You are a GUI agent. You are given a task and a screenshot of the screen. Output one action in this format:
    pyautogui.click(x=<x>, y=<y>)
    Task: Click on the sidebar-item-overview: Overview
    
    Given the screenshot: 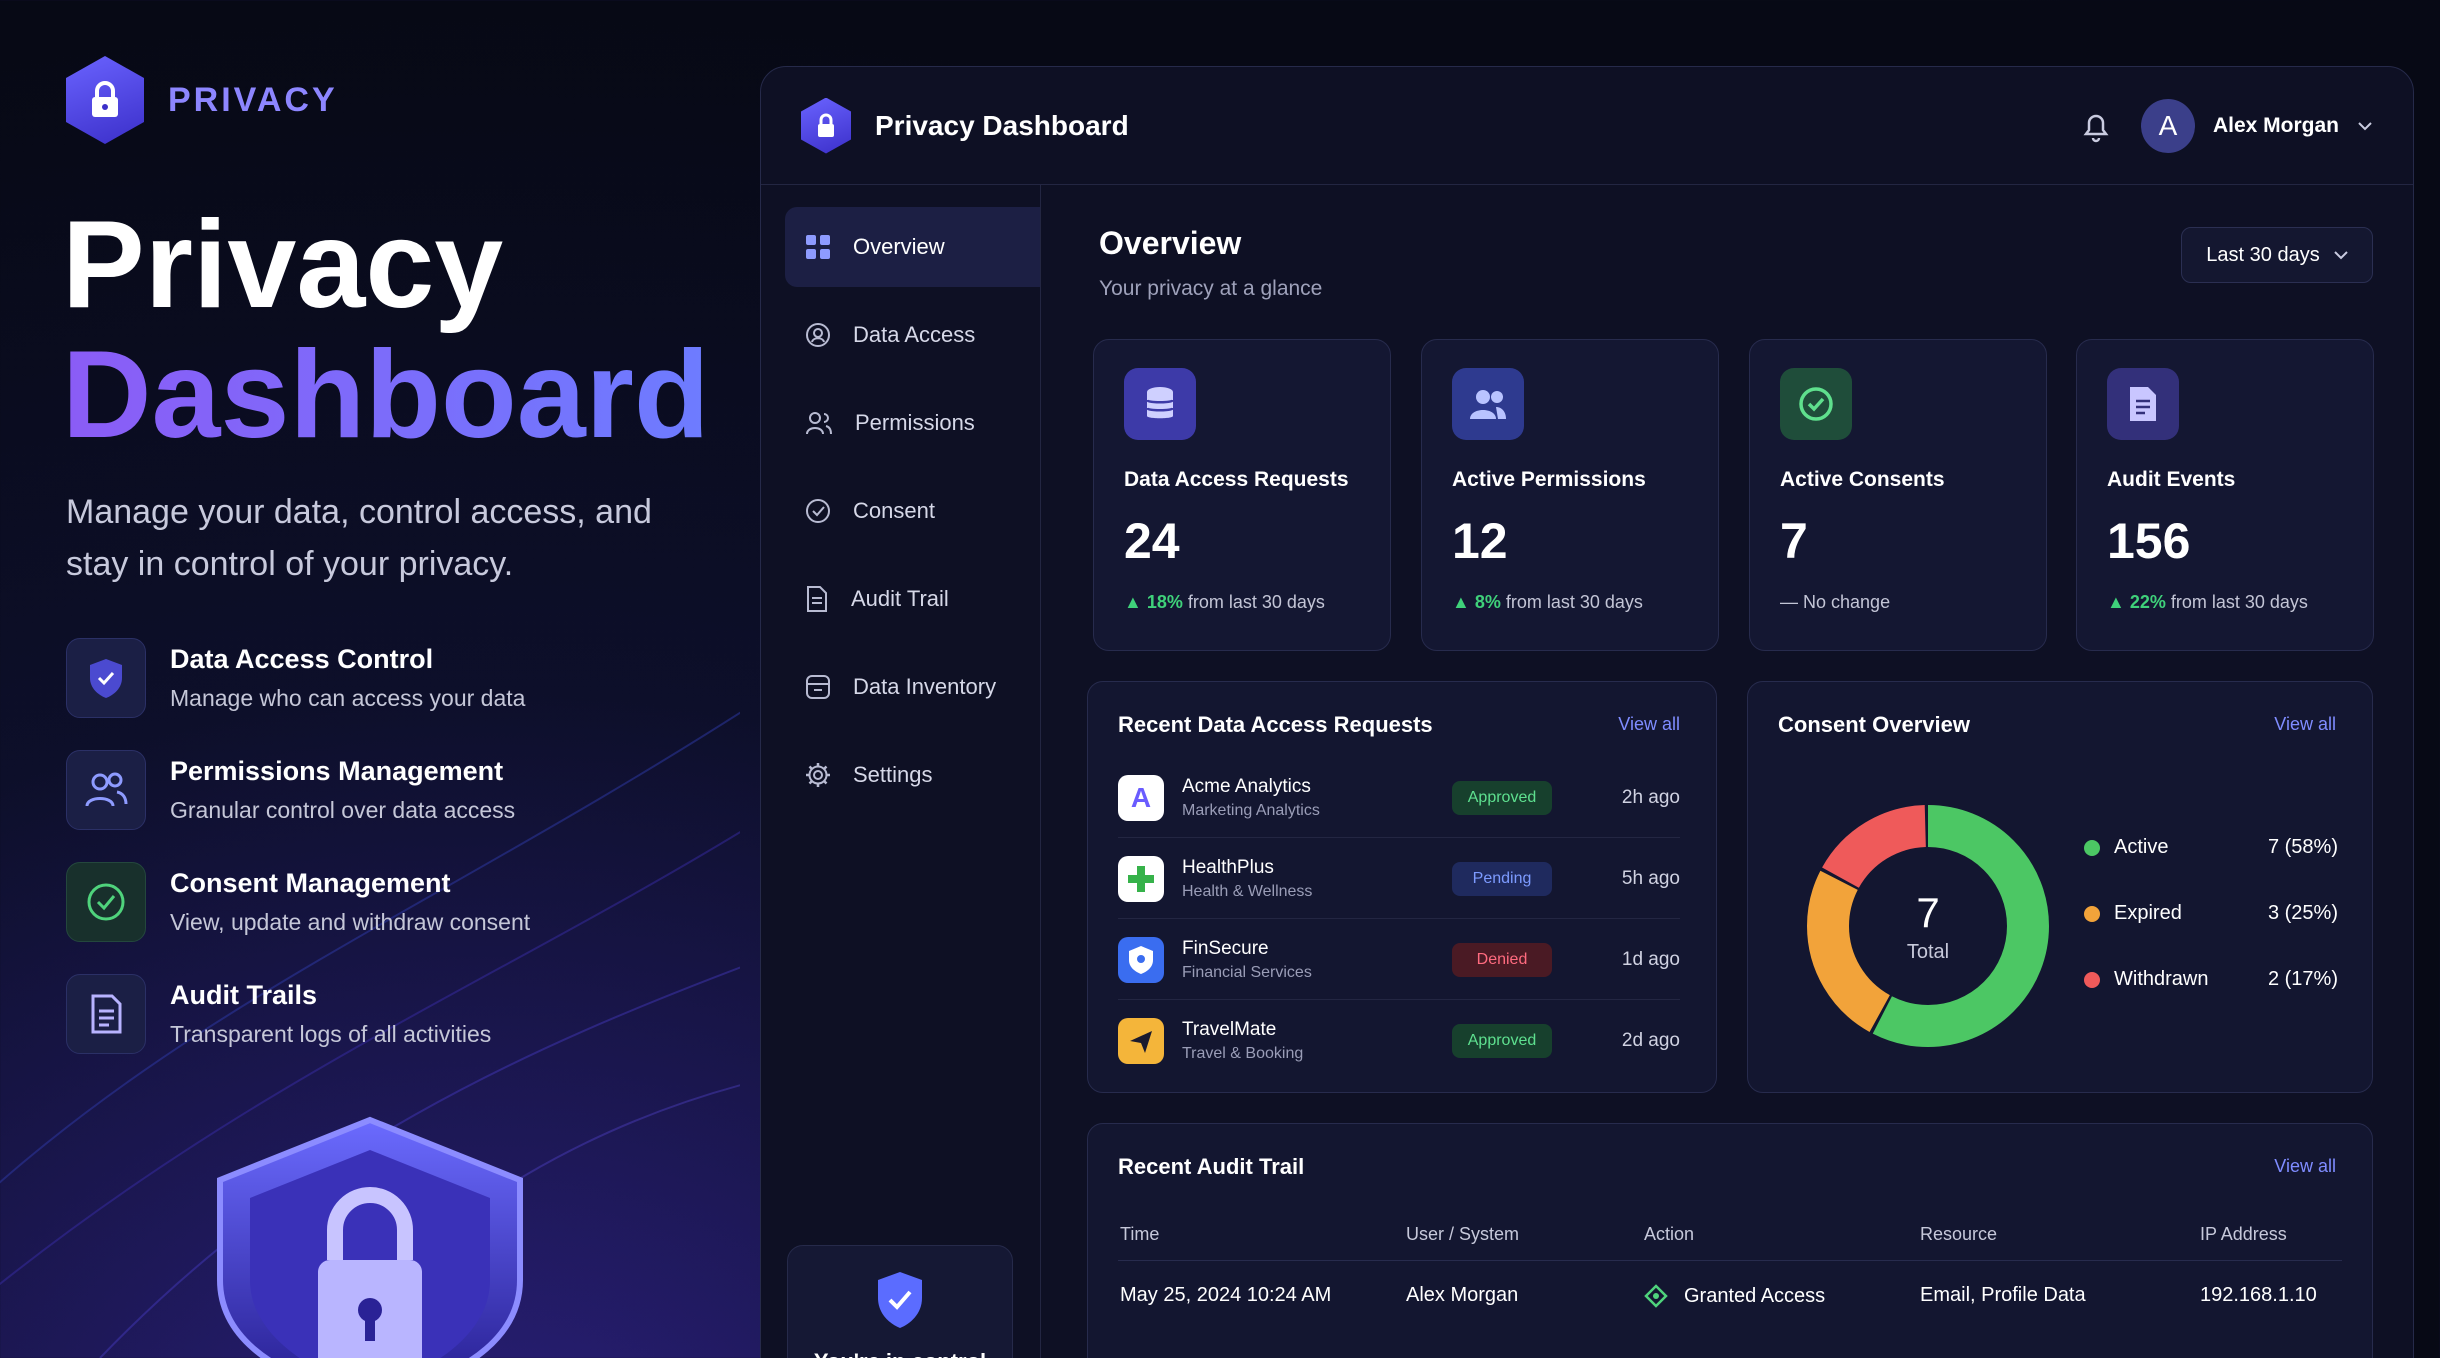 What is the action you would take?
    pyautogui.click(x=912, y=247)
    